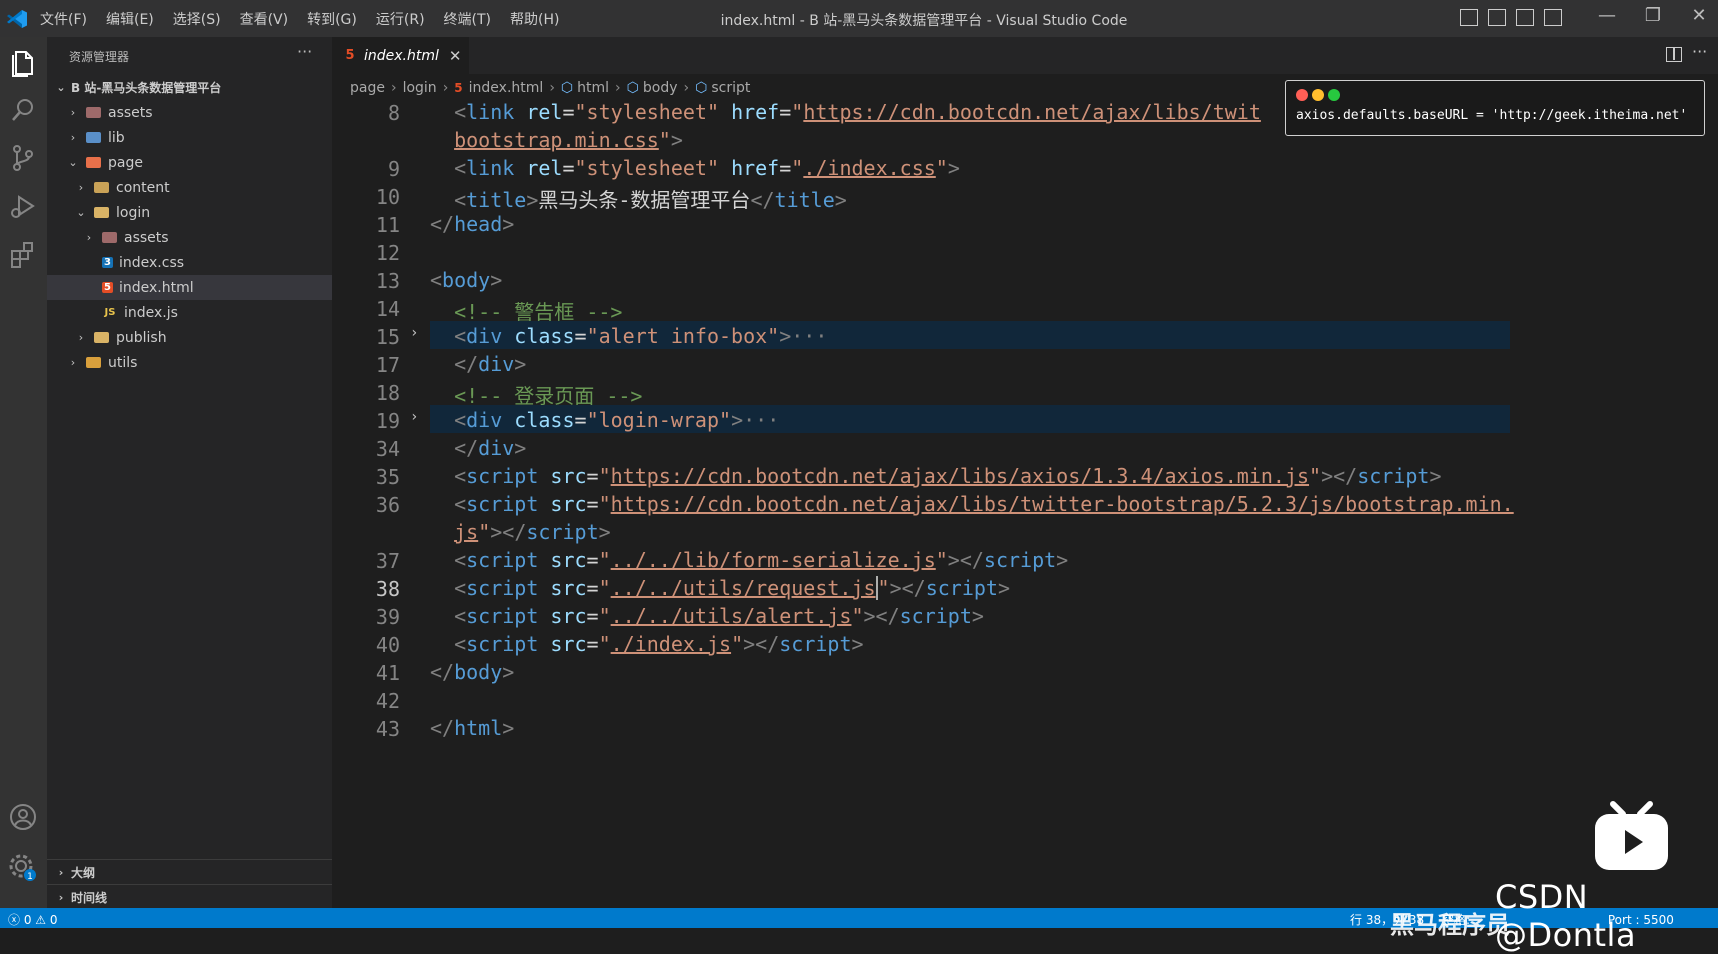 The image size is (1718, 954). I want to click on line-text: <body>, so click(466, 280).